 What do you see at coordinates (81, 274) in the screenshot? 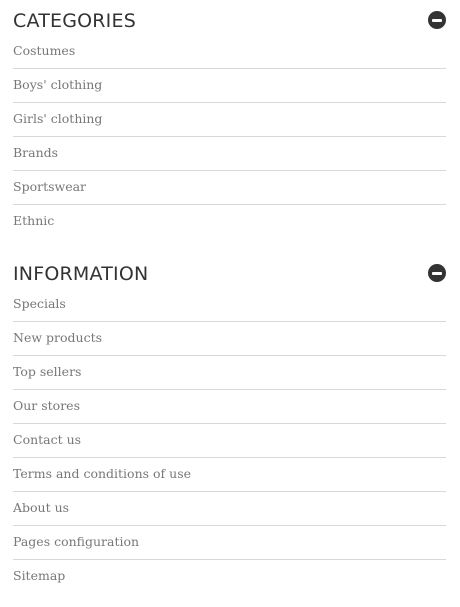
I see `information-title: INFORMATION` at bounding box center [81, 274].